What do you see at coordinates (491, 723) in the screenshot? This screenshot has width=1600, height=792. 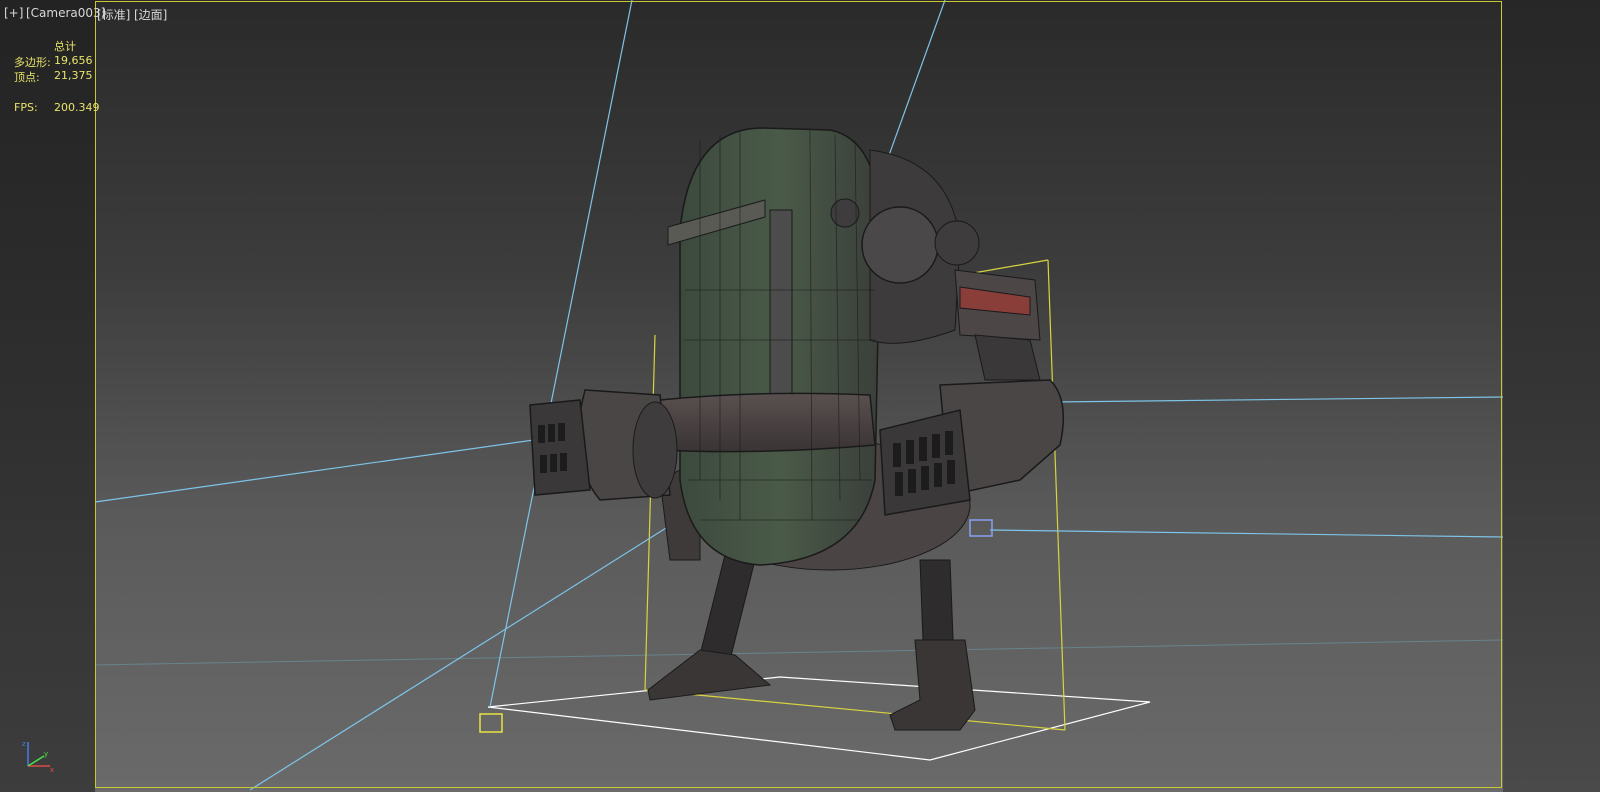 I see `light-gizmo-left` at bounding box center [491, 723].